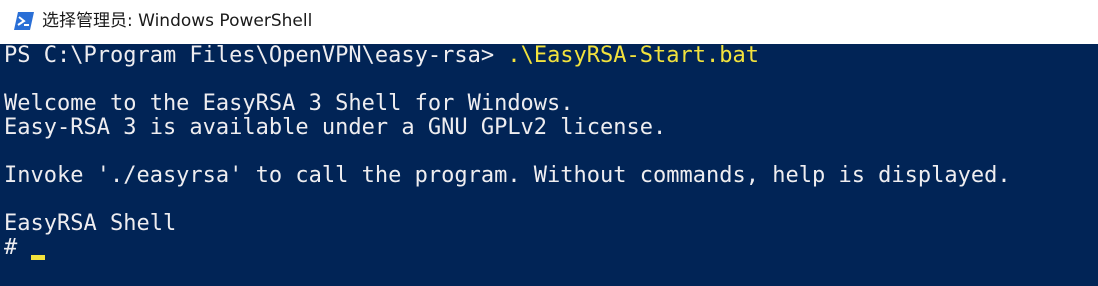  Describe the element at coordinates (11, 247) in the screenshot. I see `shell-prompt: #` at that location.